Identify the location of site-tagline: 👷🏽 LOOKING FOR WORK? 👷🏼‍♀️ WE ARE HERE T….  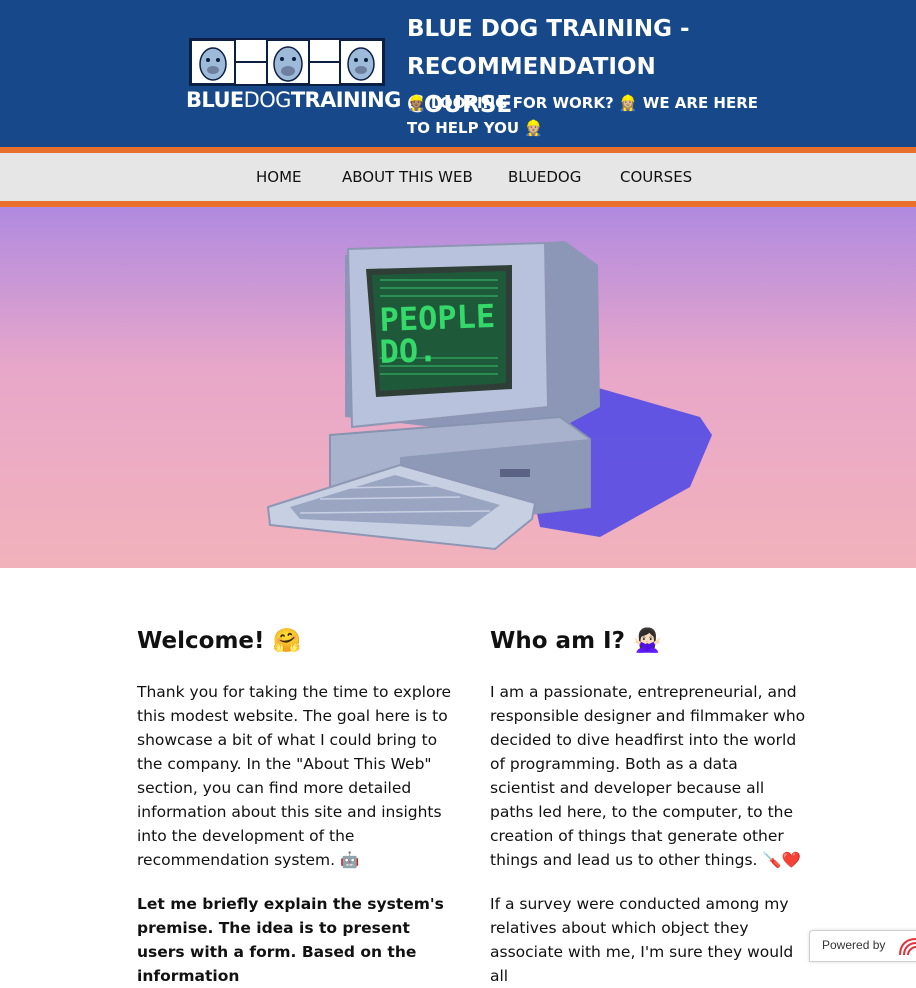
(583, 115).